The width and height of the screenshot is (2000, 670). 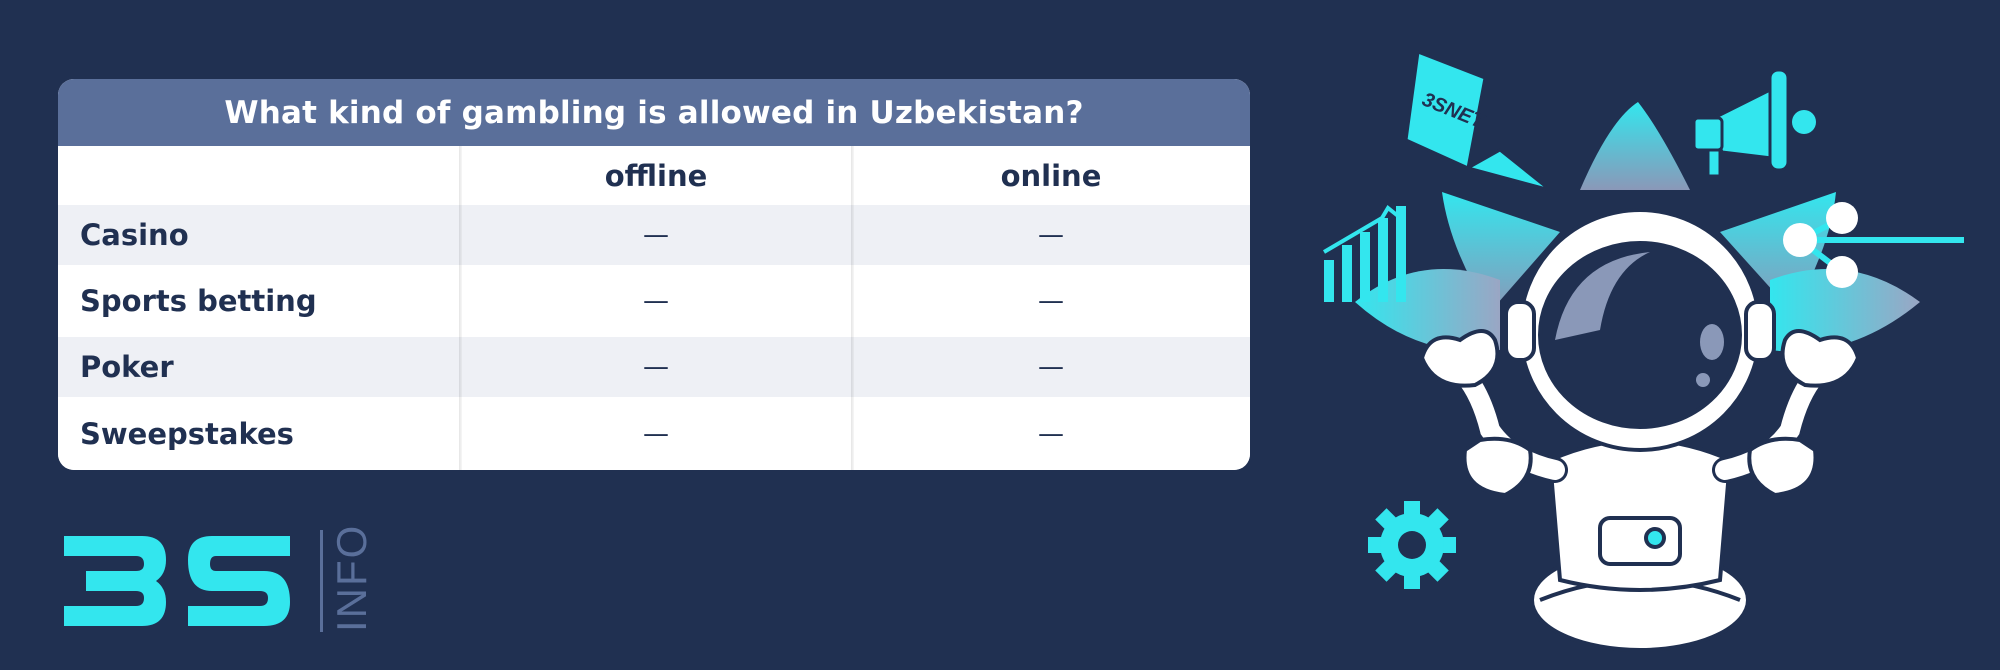 What do you see at coordinates (259, 175) in the screenshot?
I see `header-empty` at bounding box center [259, 175].